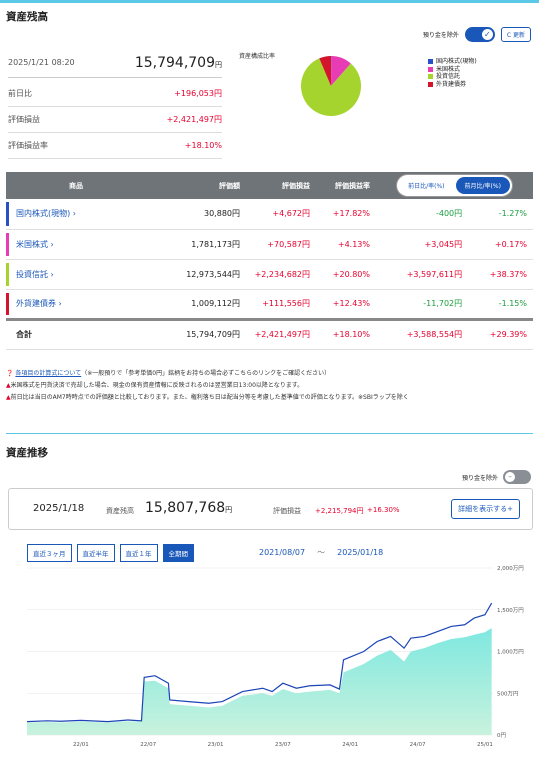 The height and width of the screenshot is (768, 539). I want to click on holding-diff: -11,702円, so click(422, 304).